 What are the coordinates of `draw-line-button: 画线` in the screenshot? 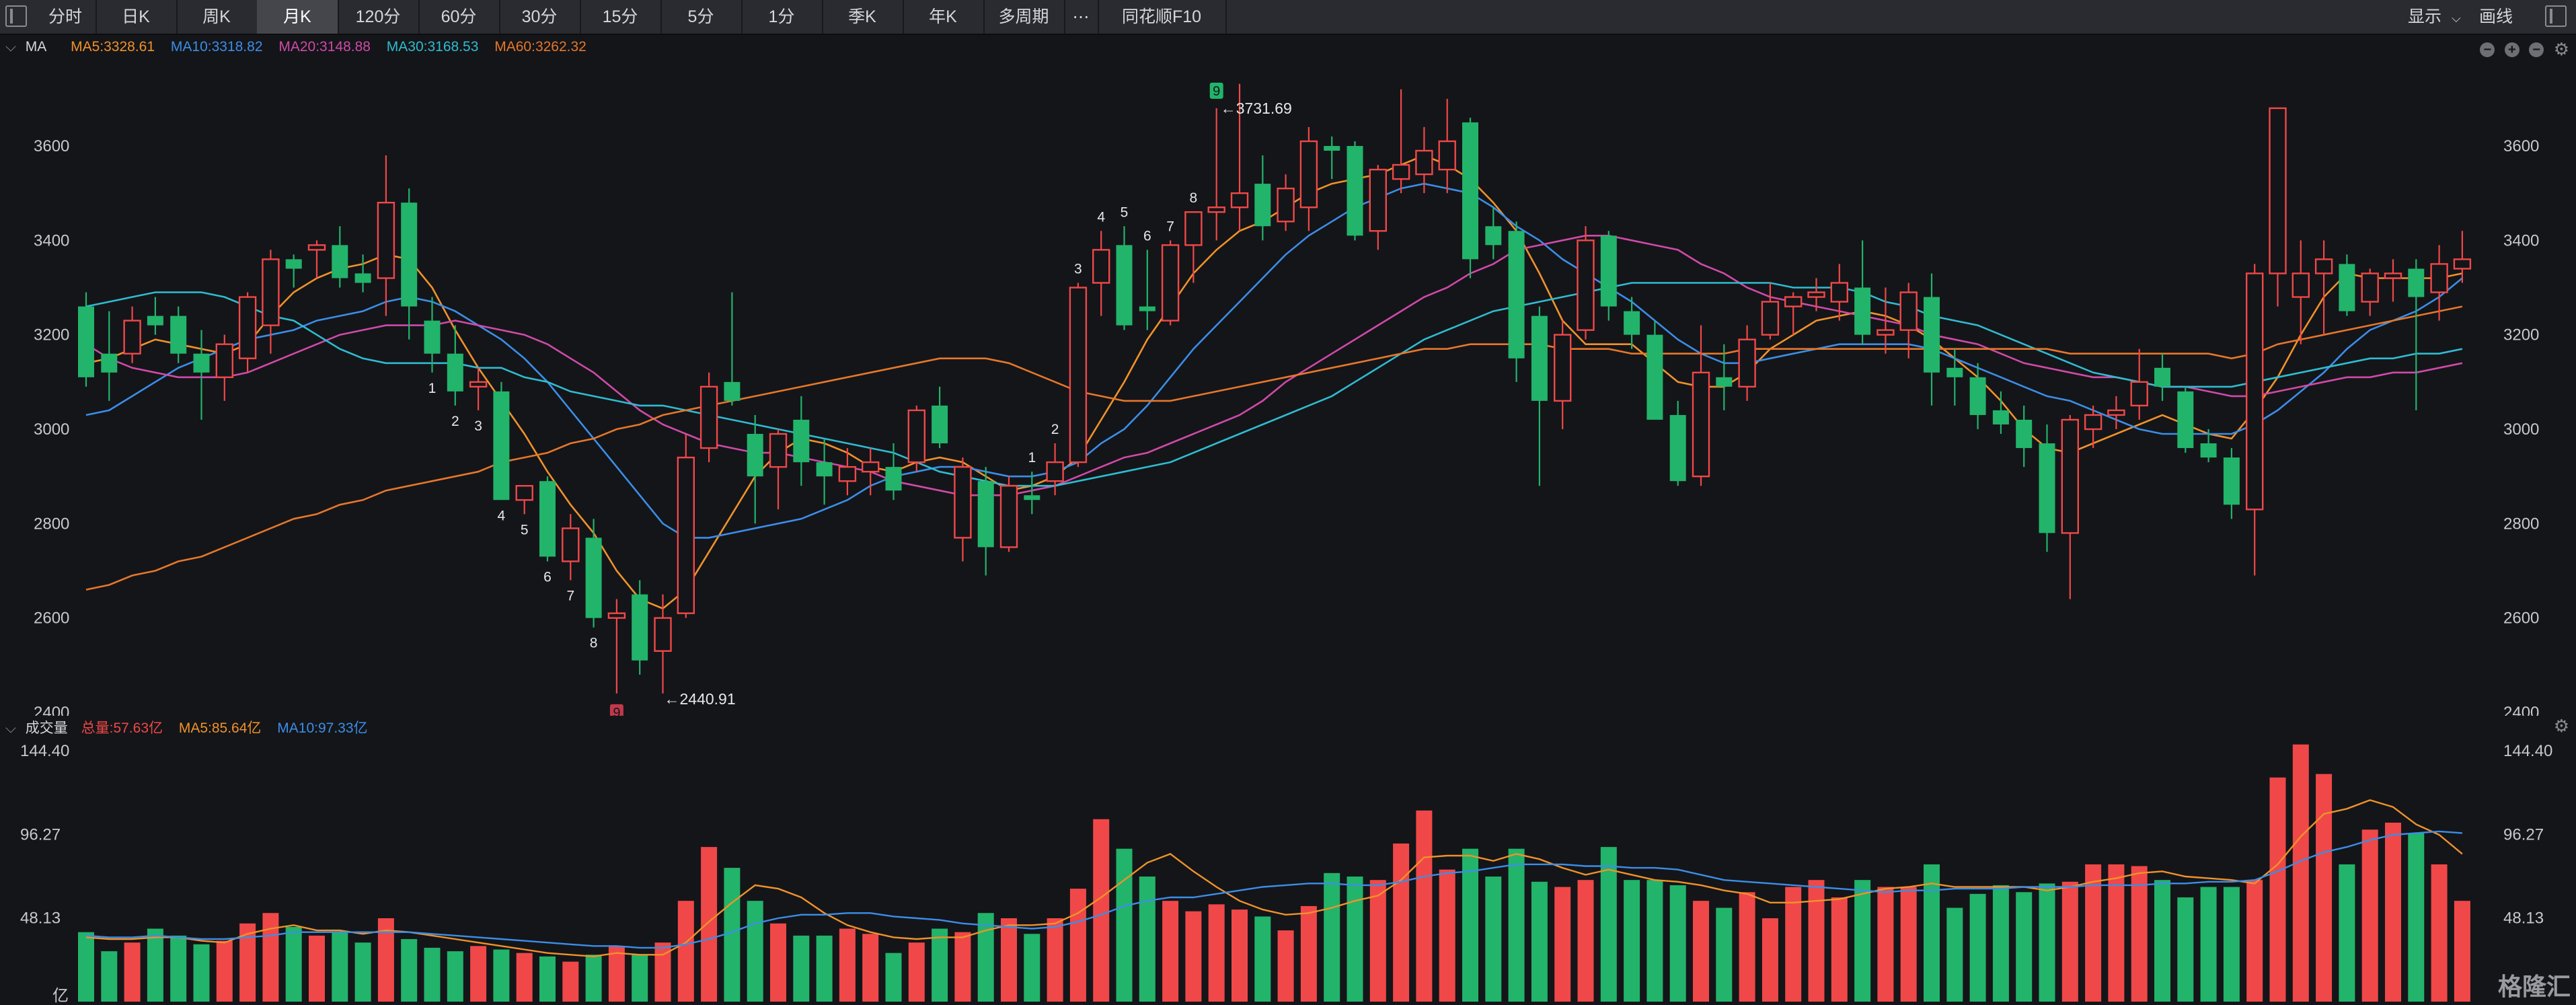 It's located at (2496, 17).